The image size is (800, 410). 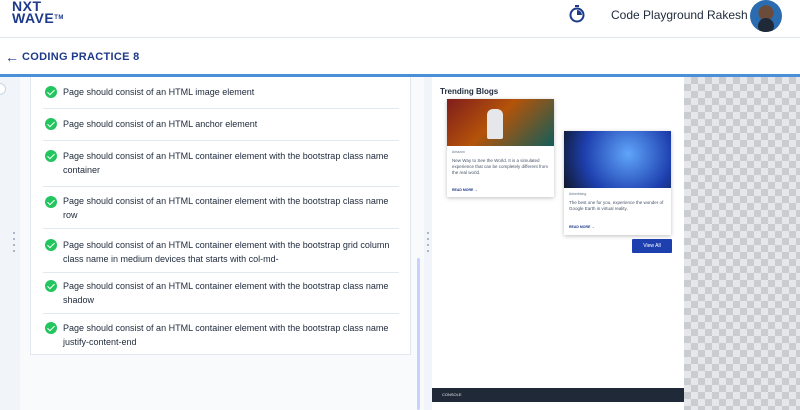 What do you see at coordinates (727, 15) in the screenshot?
I see `username: Rakesh` at bounding box center [727, 15].